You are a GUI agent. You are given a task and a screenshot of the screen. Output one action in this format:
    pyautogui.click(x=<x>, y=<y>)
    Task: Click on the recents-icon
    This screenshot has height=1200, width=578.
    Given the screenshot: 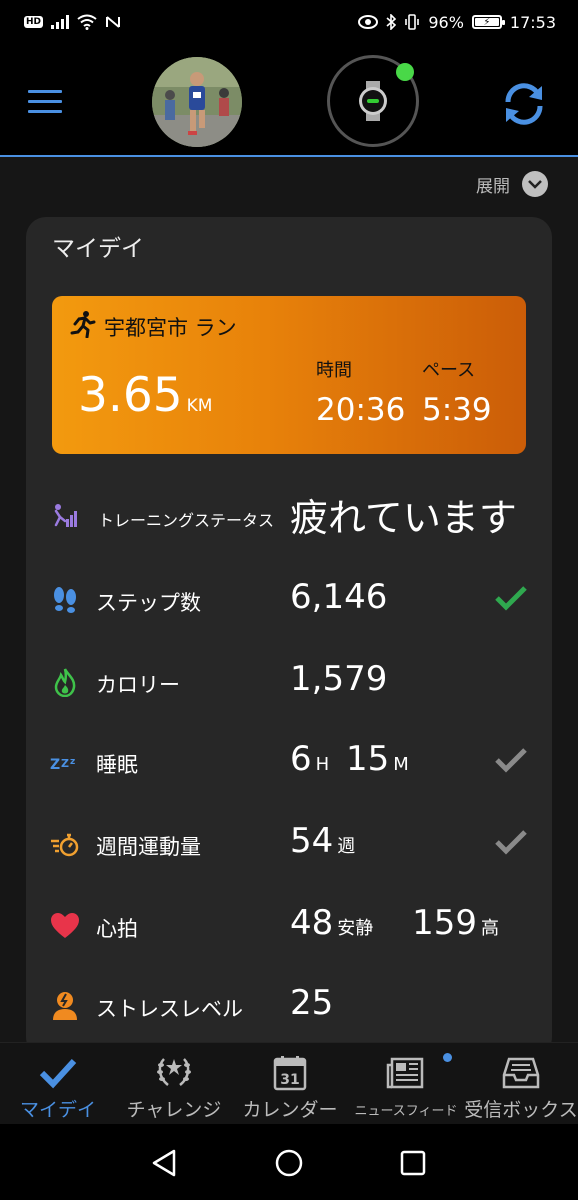 What is the action you would take?
    pyautogui.click(x=413, y=1163)
    